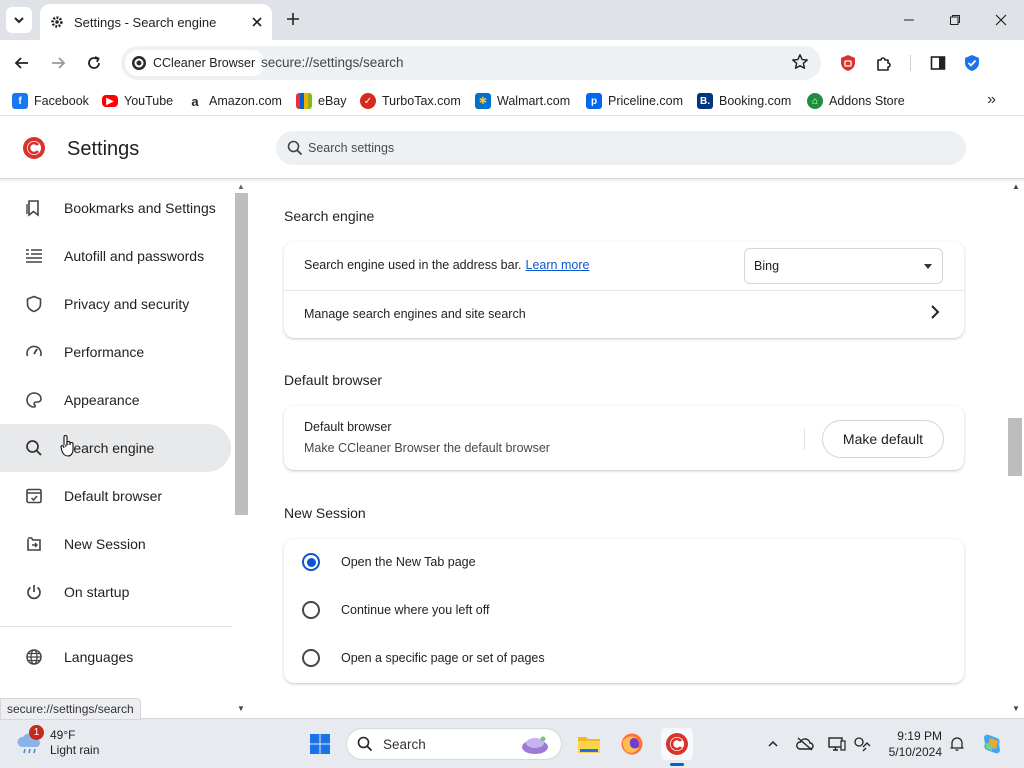 This screenshot has width=1024, height=768. What do you see at coordinates (955, 20) in the screenshot?
I see `restore-button` at bounding box center [955, 20].